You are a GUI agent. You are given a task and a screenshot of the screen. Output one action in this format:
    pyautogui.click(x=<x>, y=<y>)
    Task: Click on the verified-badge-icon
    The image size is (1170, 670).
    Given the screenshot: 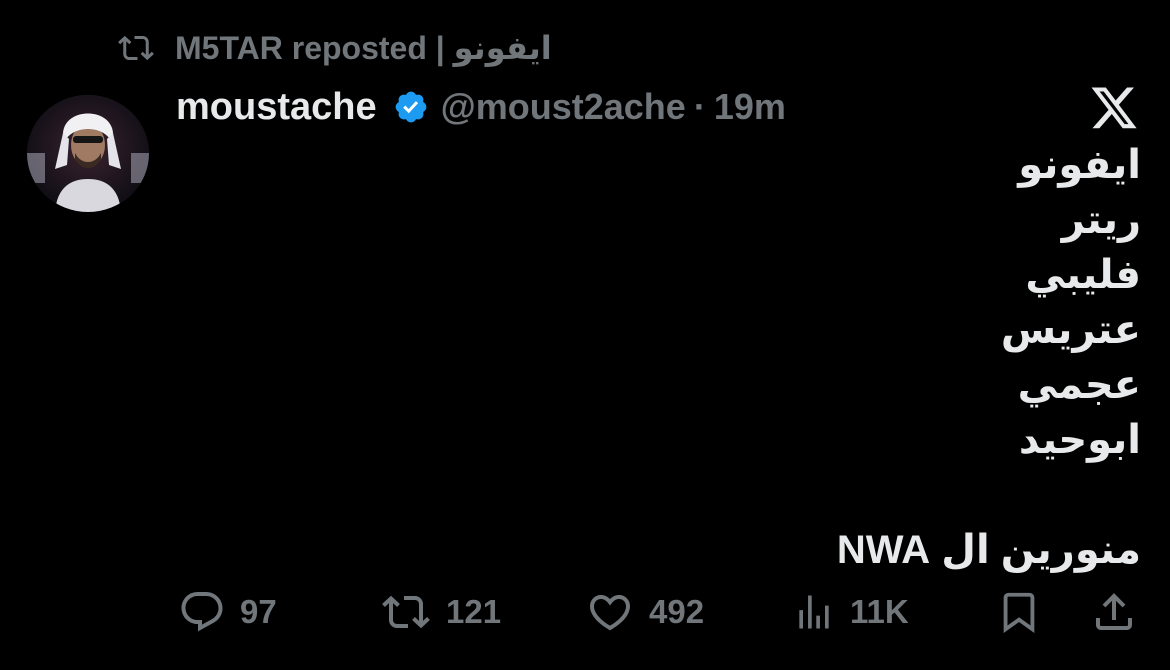 What is the action you would take?
    pyautogui.click(x=410, y=107)
    